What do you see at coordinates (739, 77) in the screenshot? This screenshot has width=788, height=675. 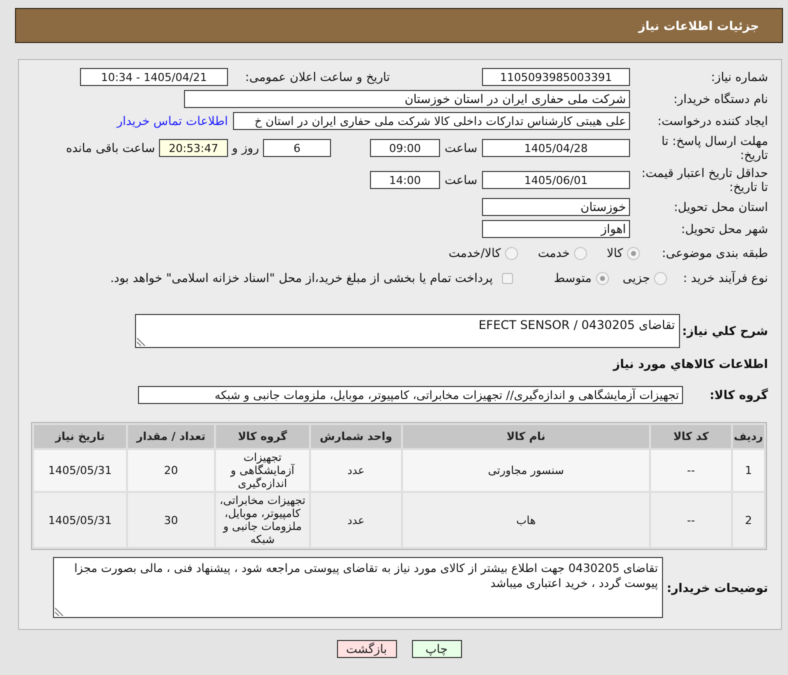 I see `field-label: شماره نیاز:` at bounding box center [739, 77].